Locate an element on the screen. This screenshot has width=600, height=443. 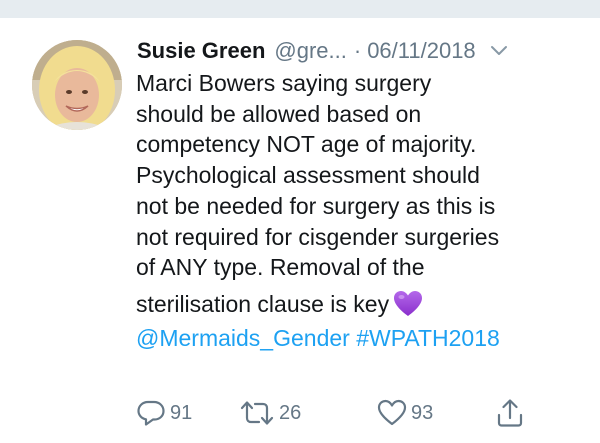
hashtag-link: #WPATH2018 is located at coordinates (428, 338).